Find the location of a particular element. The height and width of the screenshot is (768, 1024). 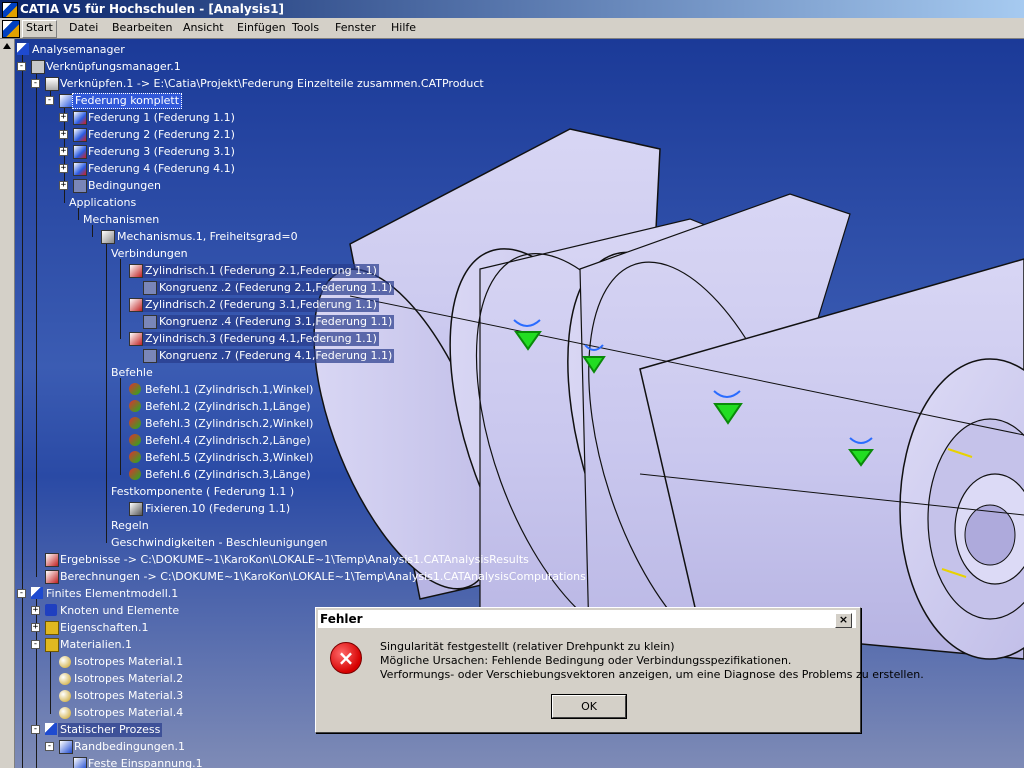

menu-bearbeiten: Bearbeiten is located at coordinates (142, 28).